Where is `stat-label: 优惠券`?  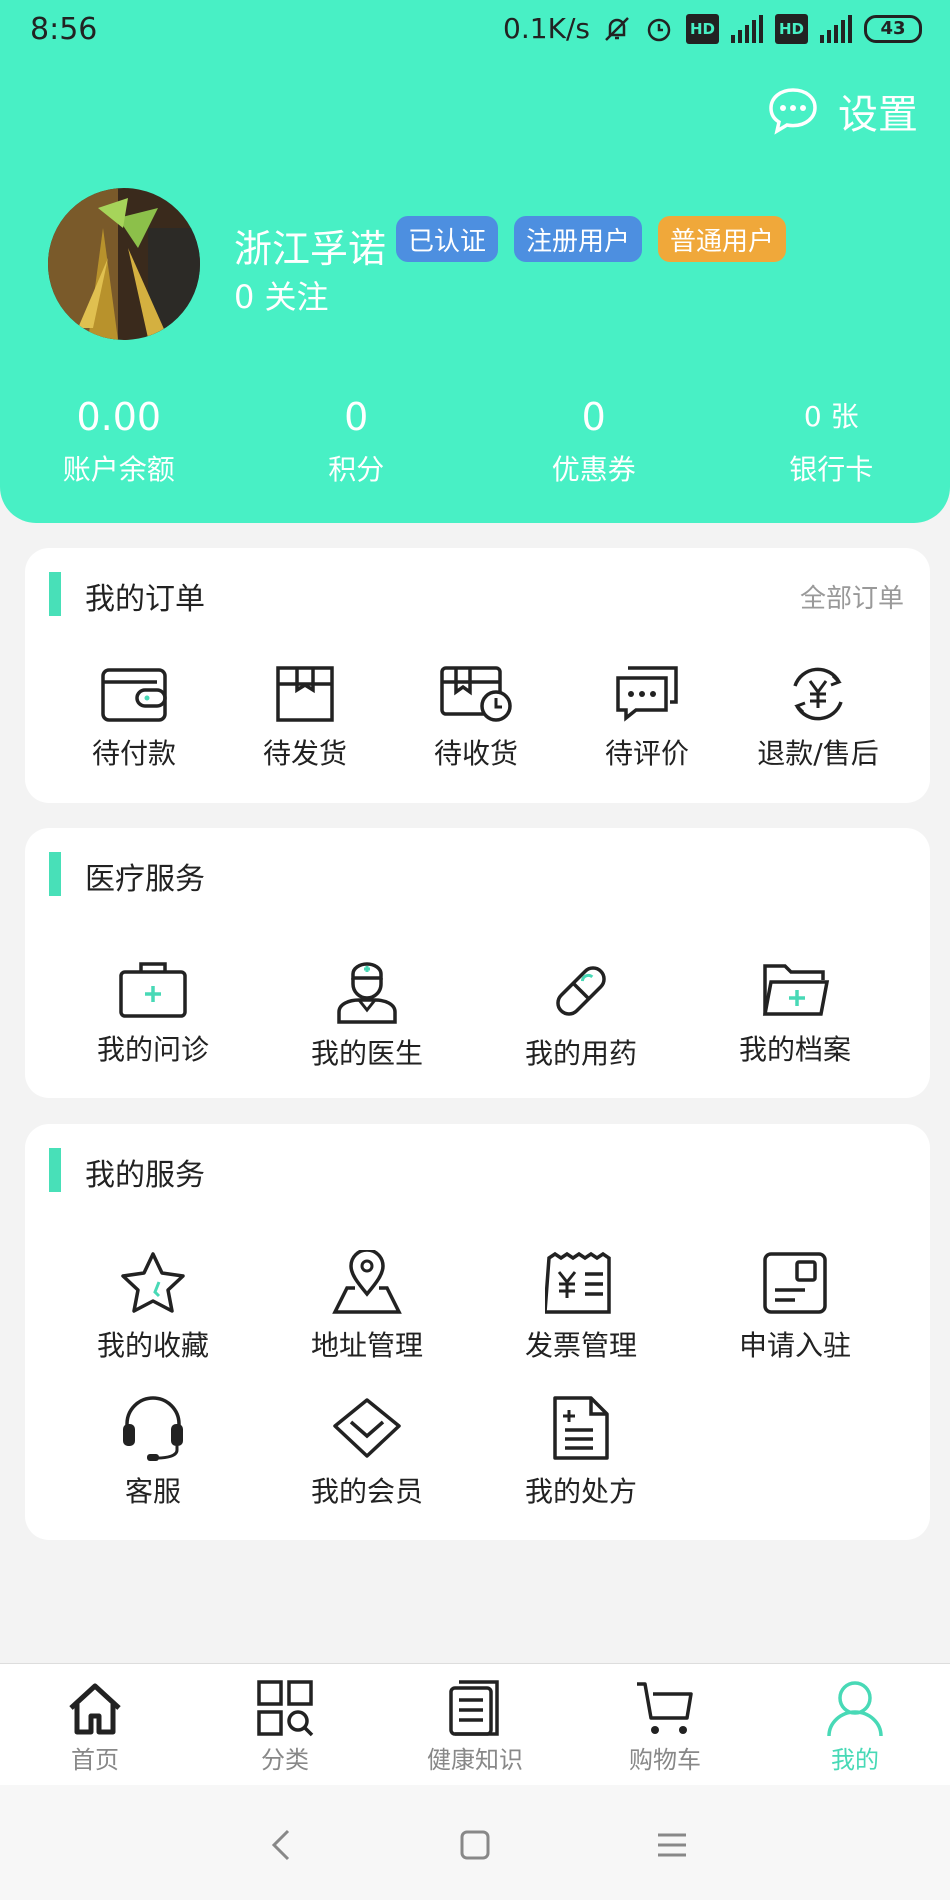
stat-label: 优惠券 is located at coordinates (593, 469).